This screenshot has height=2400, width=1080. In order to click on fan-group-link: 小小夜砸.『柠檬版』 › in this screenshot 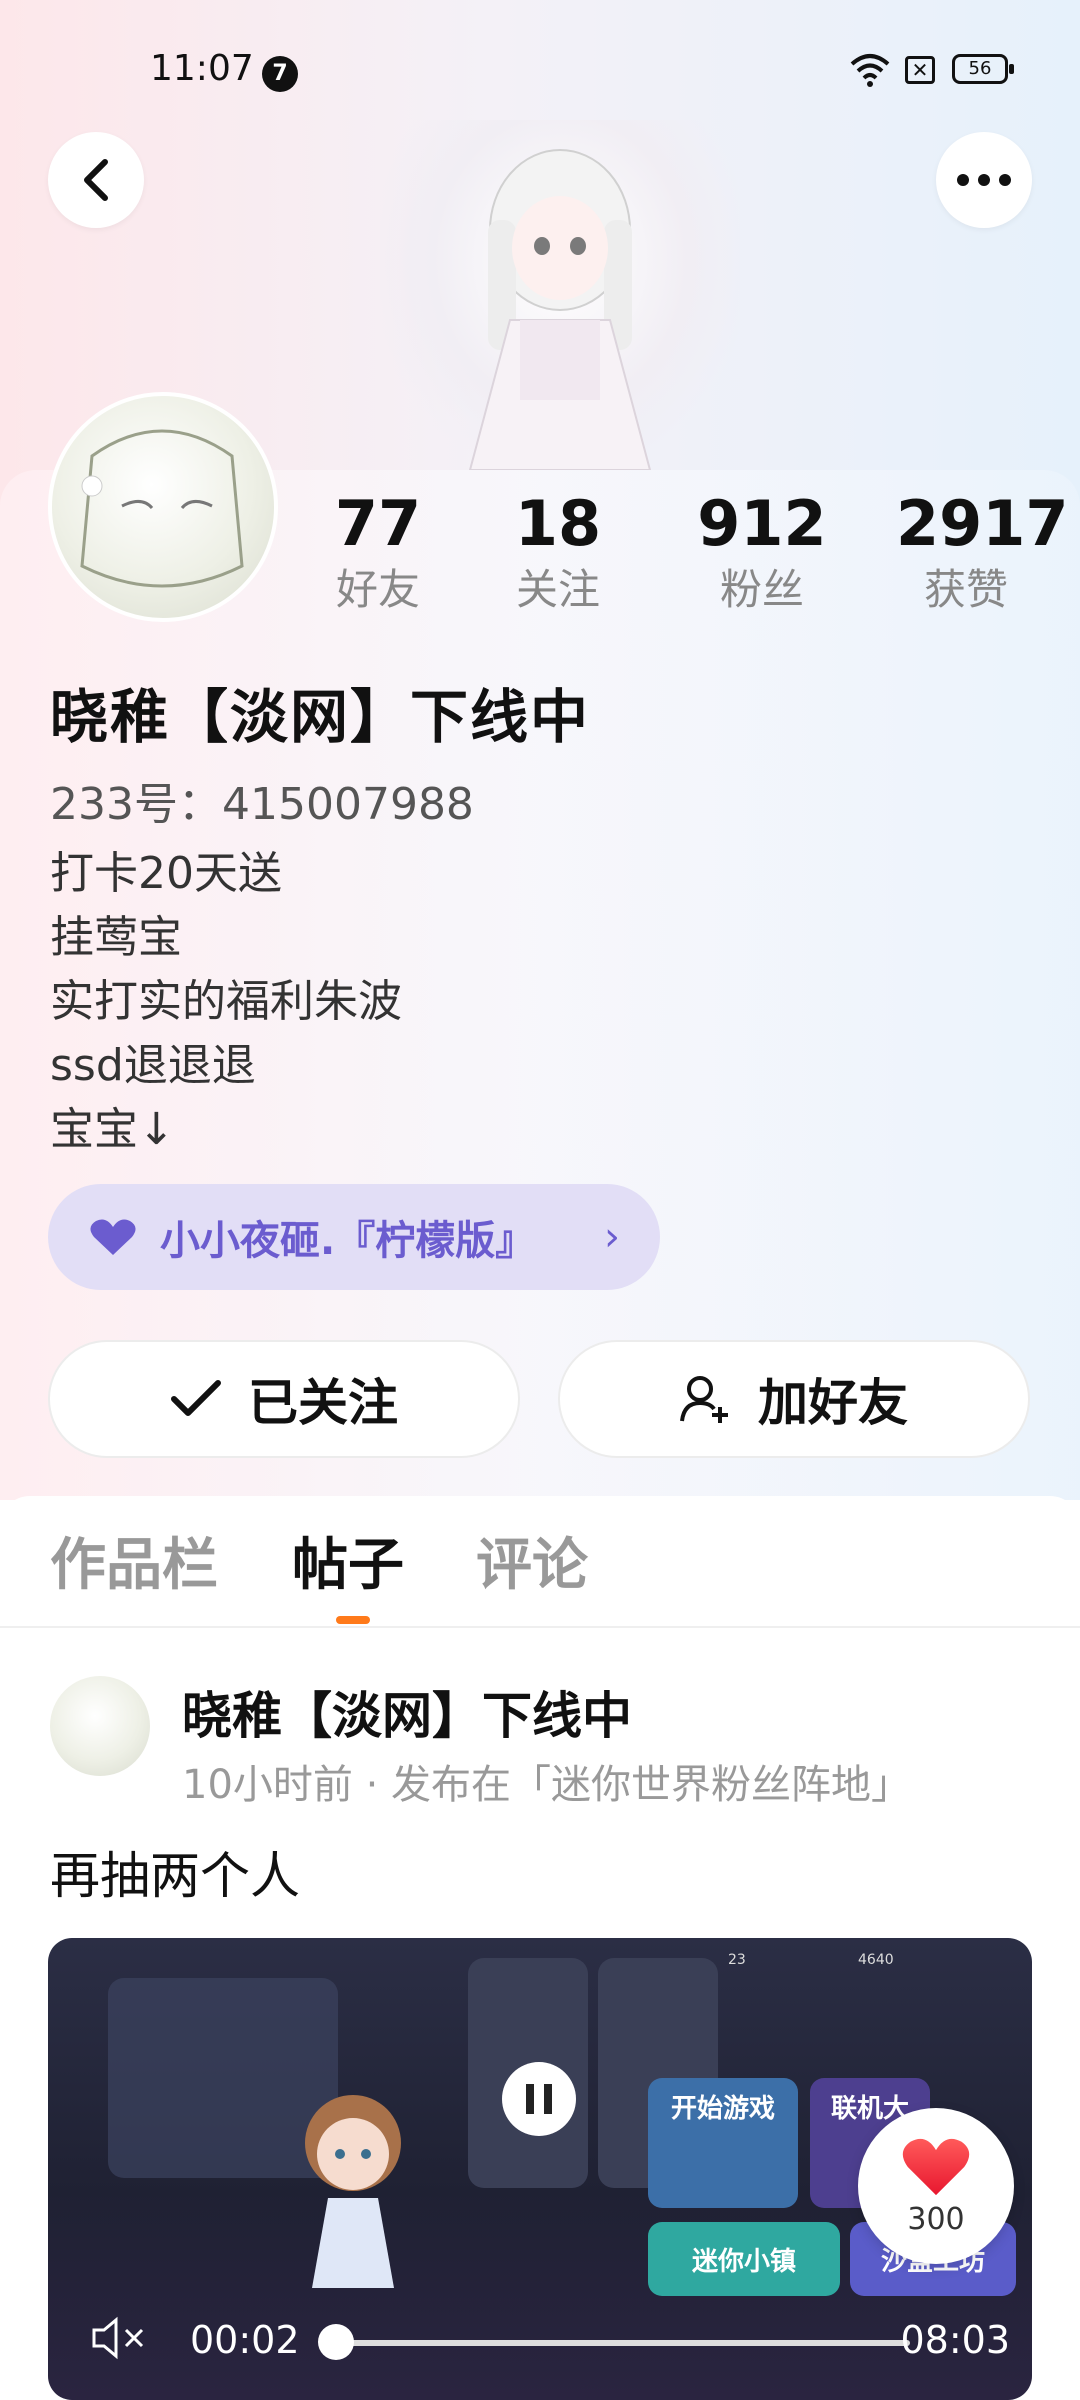, I will do `click(354, 1237)`.